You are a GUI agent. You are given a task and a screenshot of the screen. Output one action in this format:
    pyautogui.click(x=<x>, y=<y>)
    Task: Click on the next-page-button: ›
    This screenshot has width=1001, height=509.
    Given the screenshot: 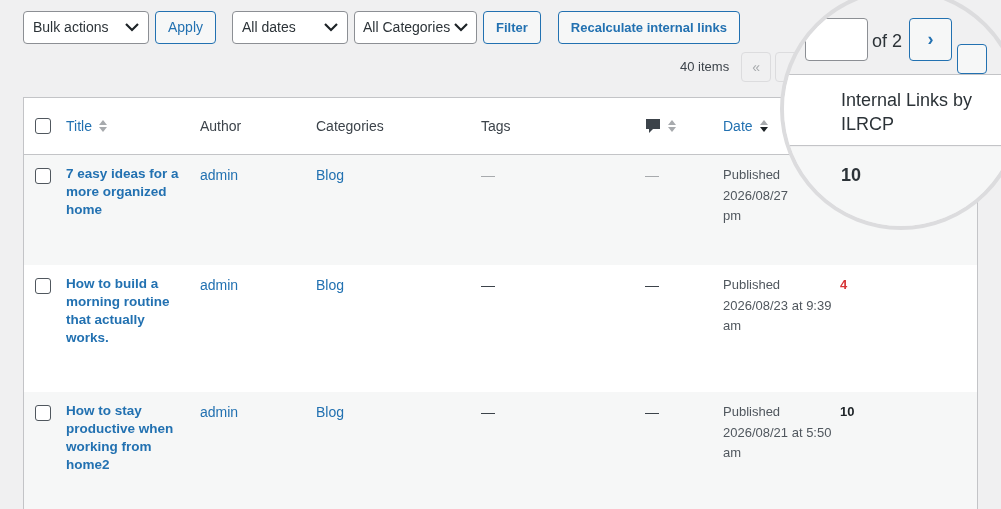 What is the action you would take?
    pyautogui.click(x=930, y=39)
    